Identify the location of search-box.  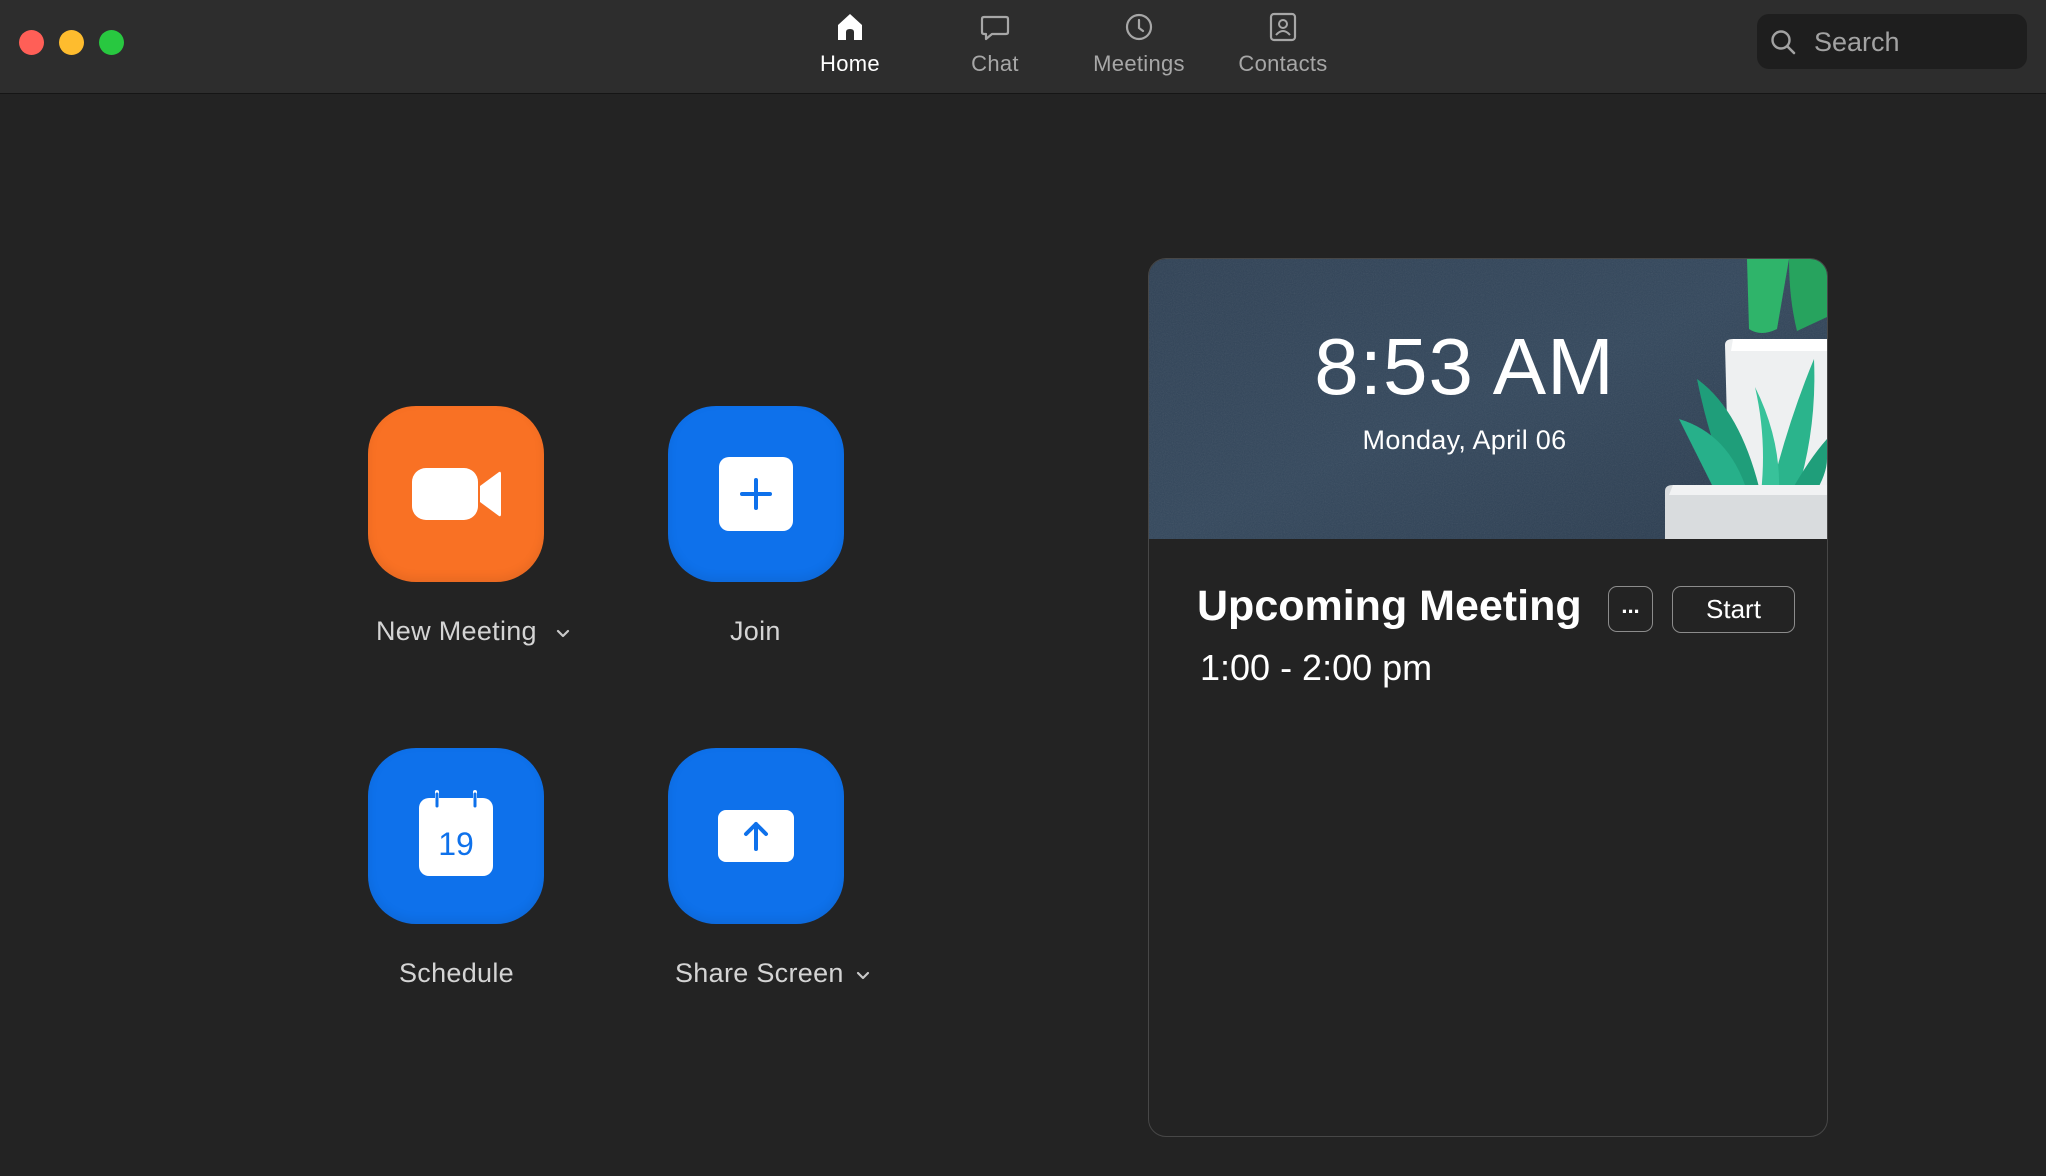
(1892, 41).